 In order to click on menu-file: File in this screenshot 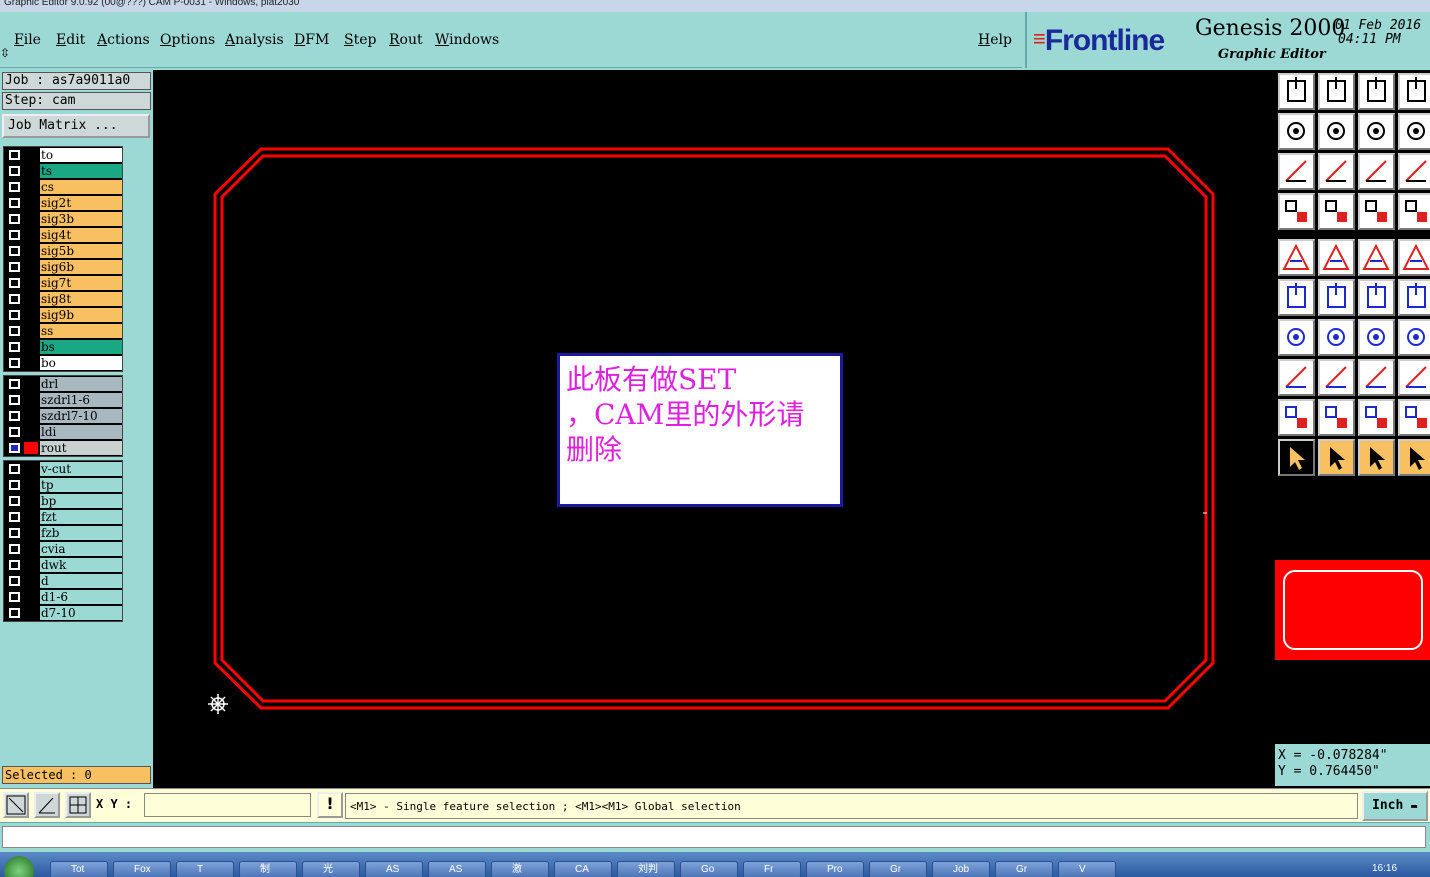, I will do `click(27, 40)`.